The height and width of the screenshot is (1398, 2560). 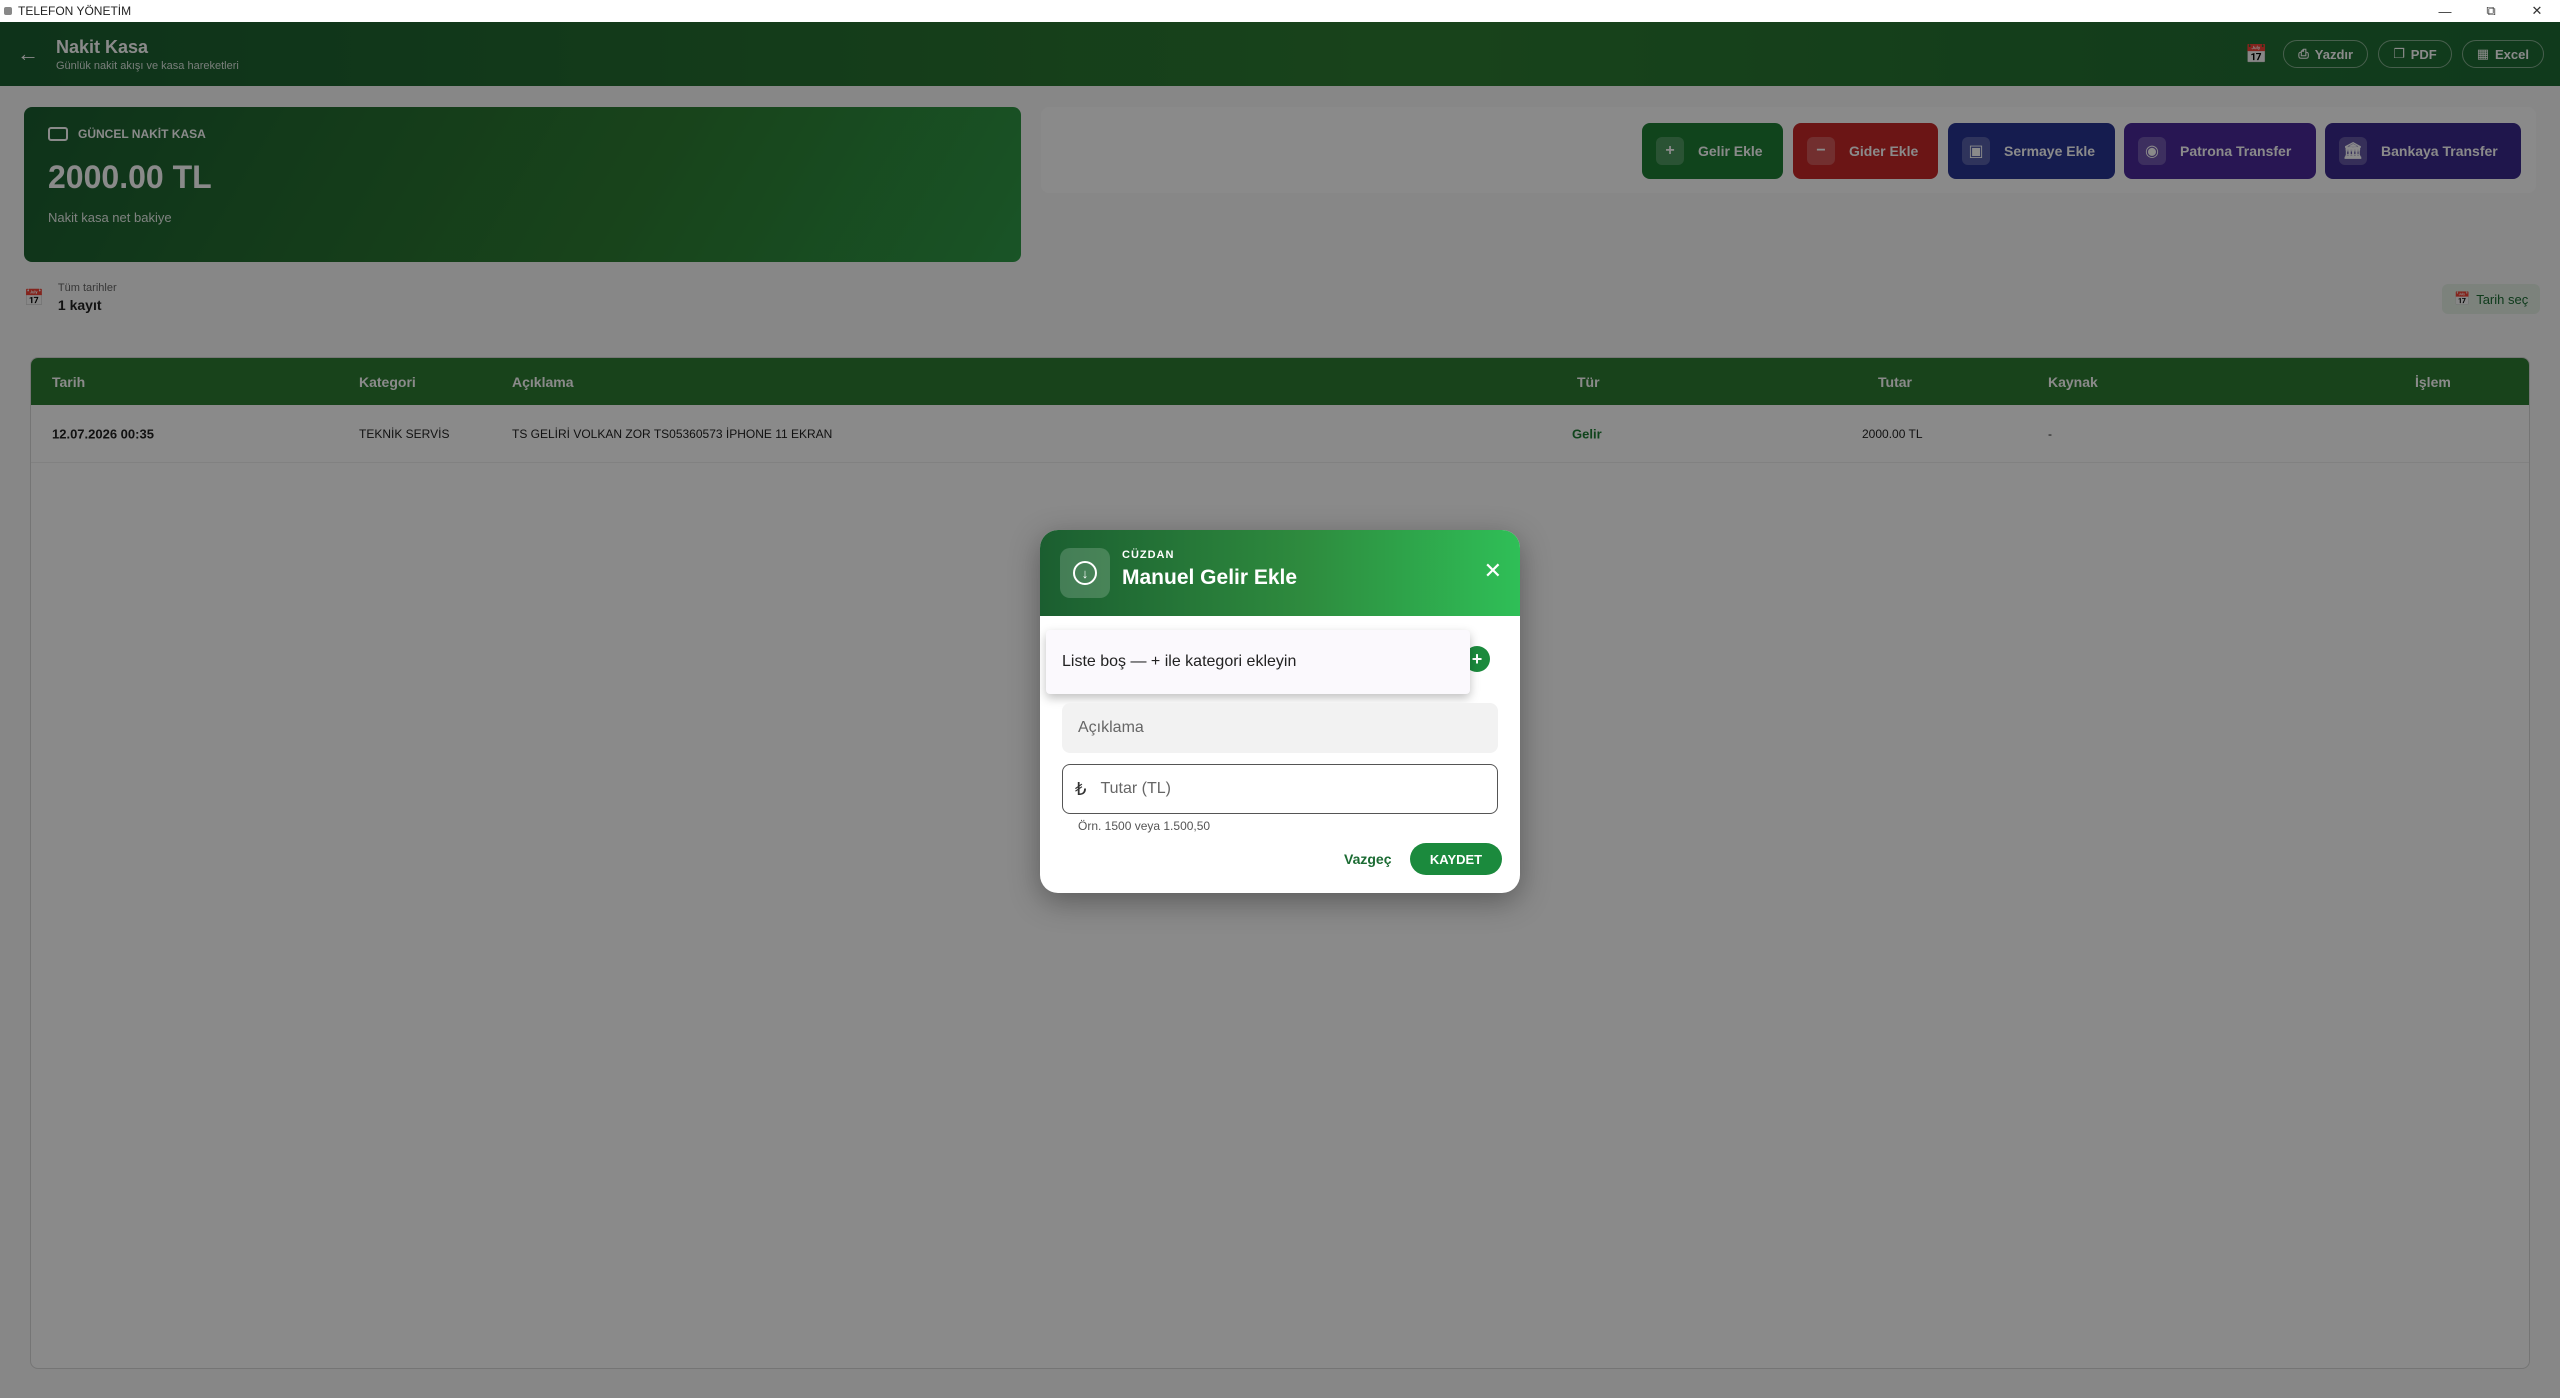 I want to click on description-input: Açıklama, so click(x=1280, y=728).